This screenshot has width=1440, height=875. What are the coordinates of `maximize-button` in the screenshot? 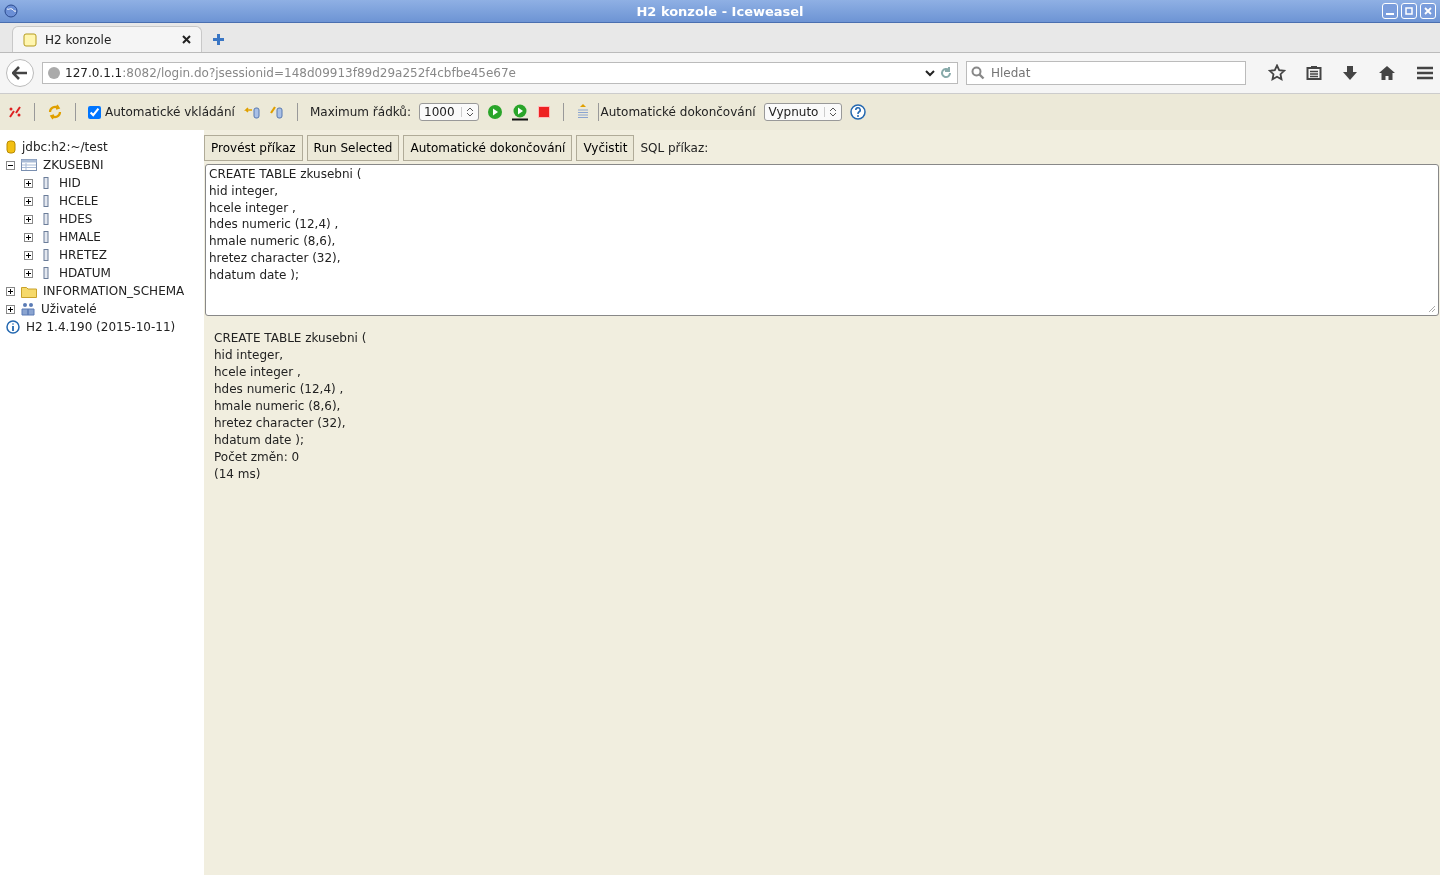 It's located at (1409, 11).